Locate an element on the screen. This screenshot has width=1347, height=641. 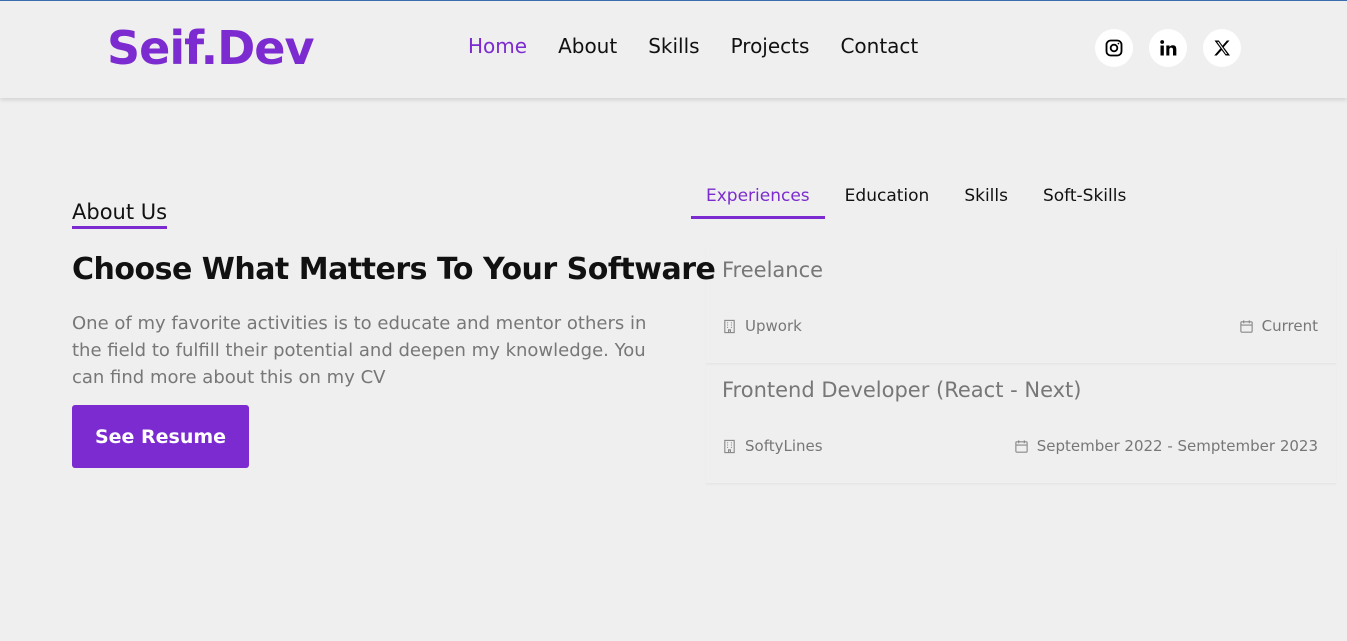
instagram-icon is located at coordinates (1114, 48).